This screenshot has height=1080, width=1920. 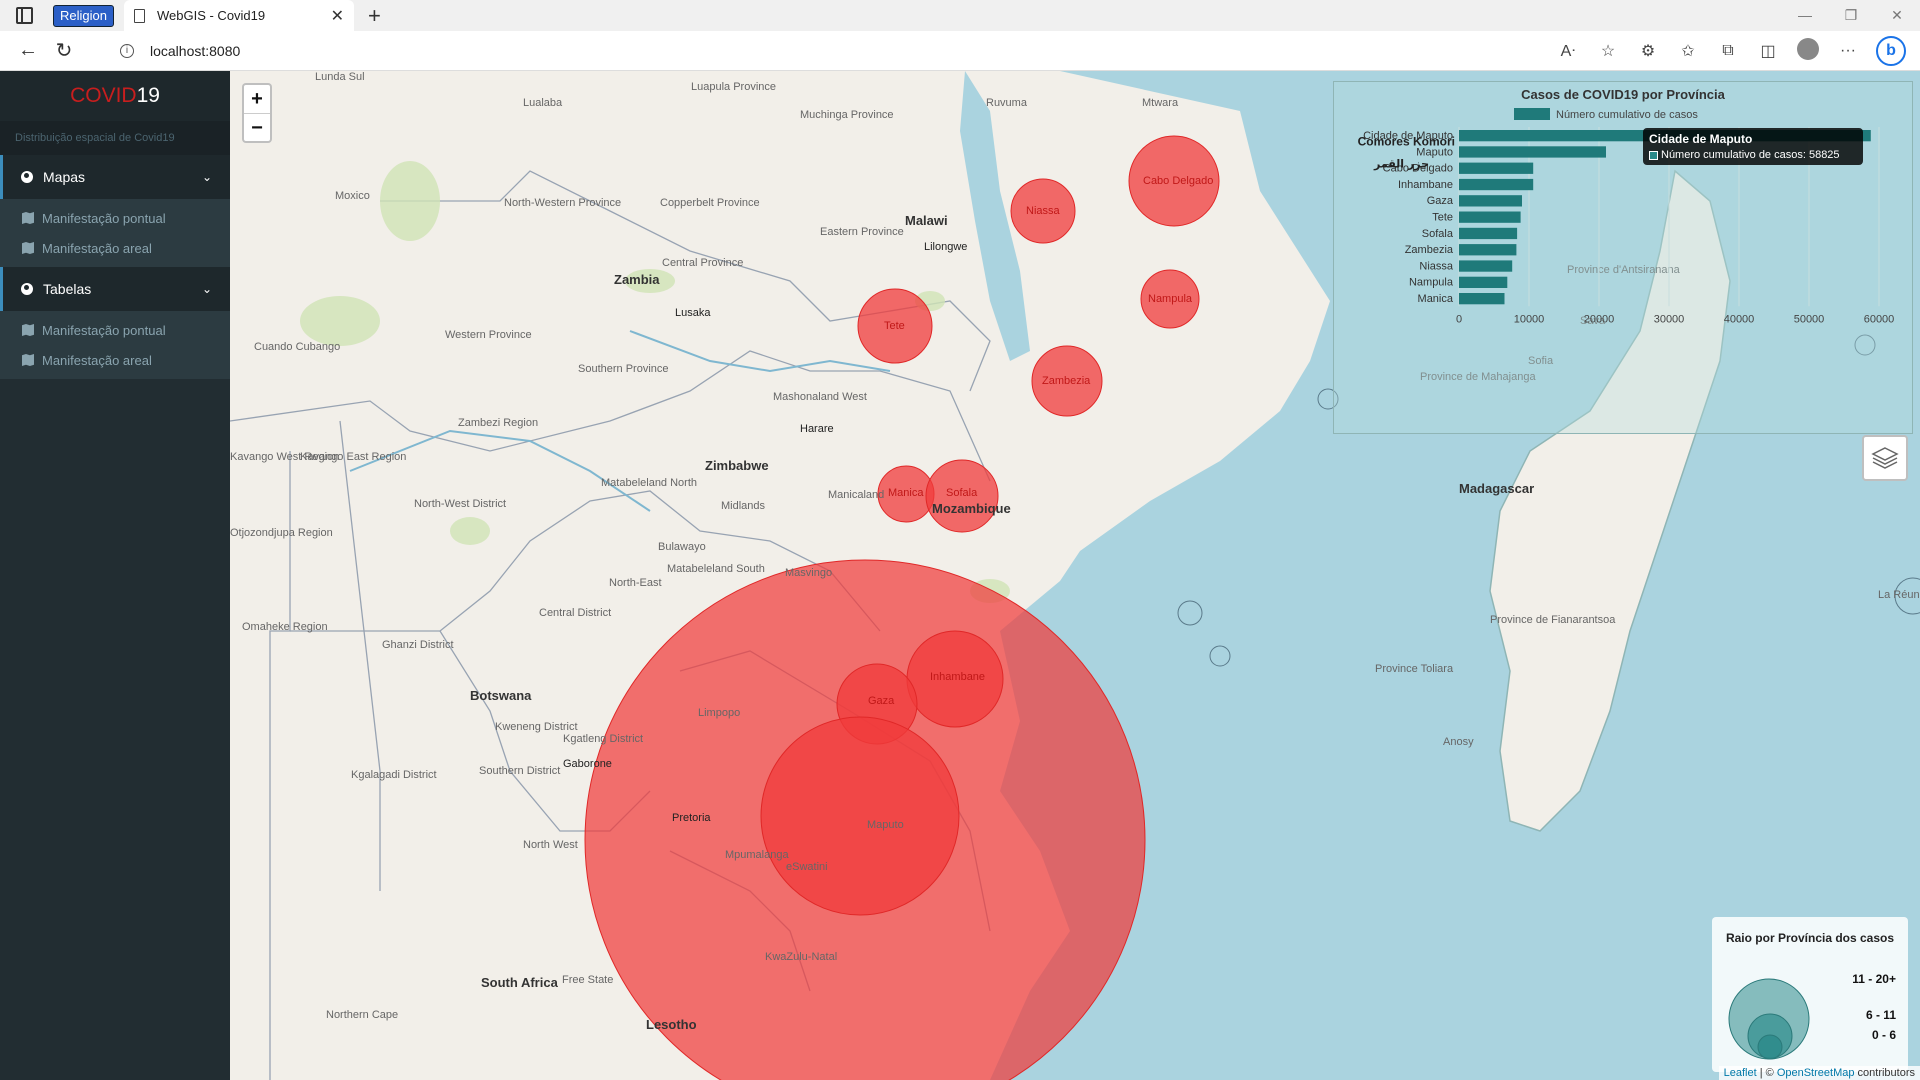 I want to click on layers-control, so click(x=1885, y=458).